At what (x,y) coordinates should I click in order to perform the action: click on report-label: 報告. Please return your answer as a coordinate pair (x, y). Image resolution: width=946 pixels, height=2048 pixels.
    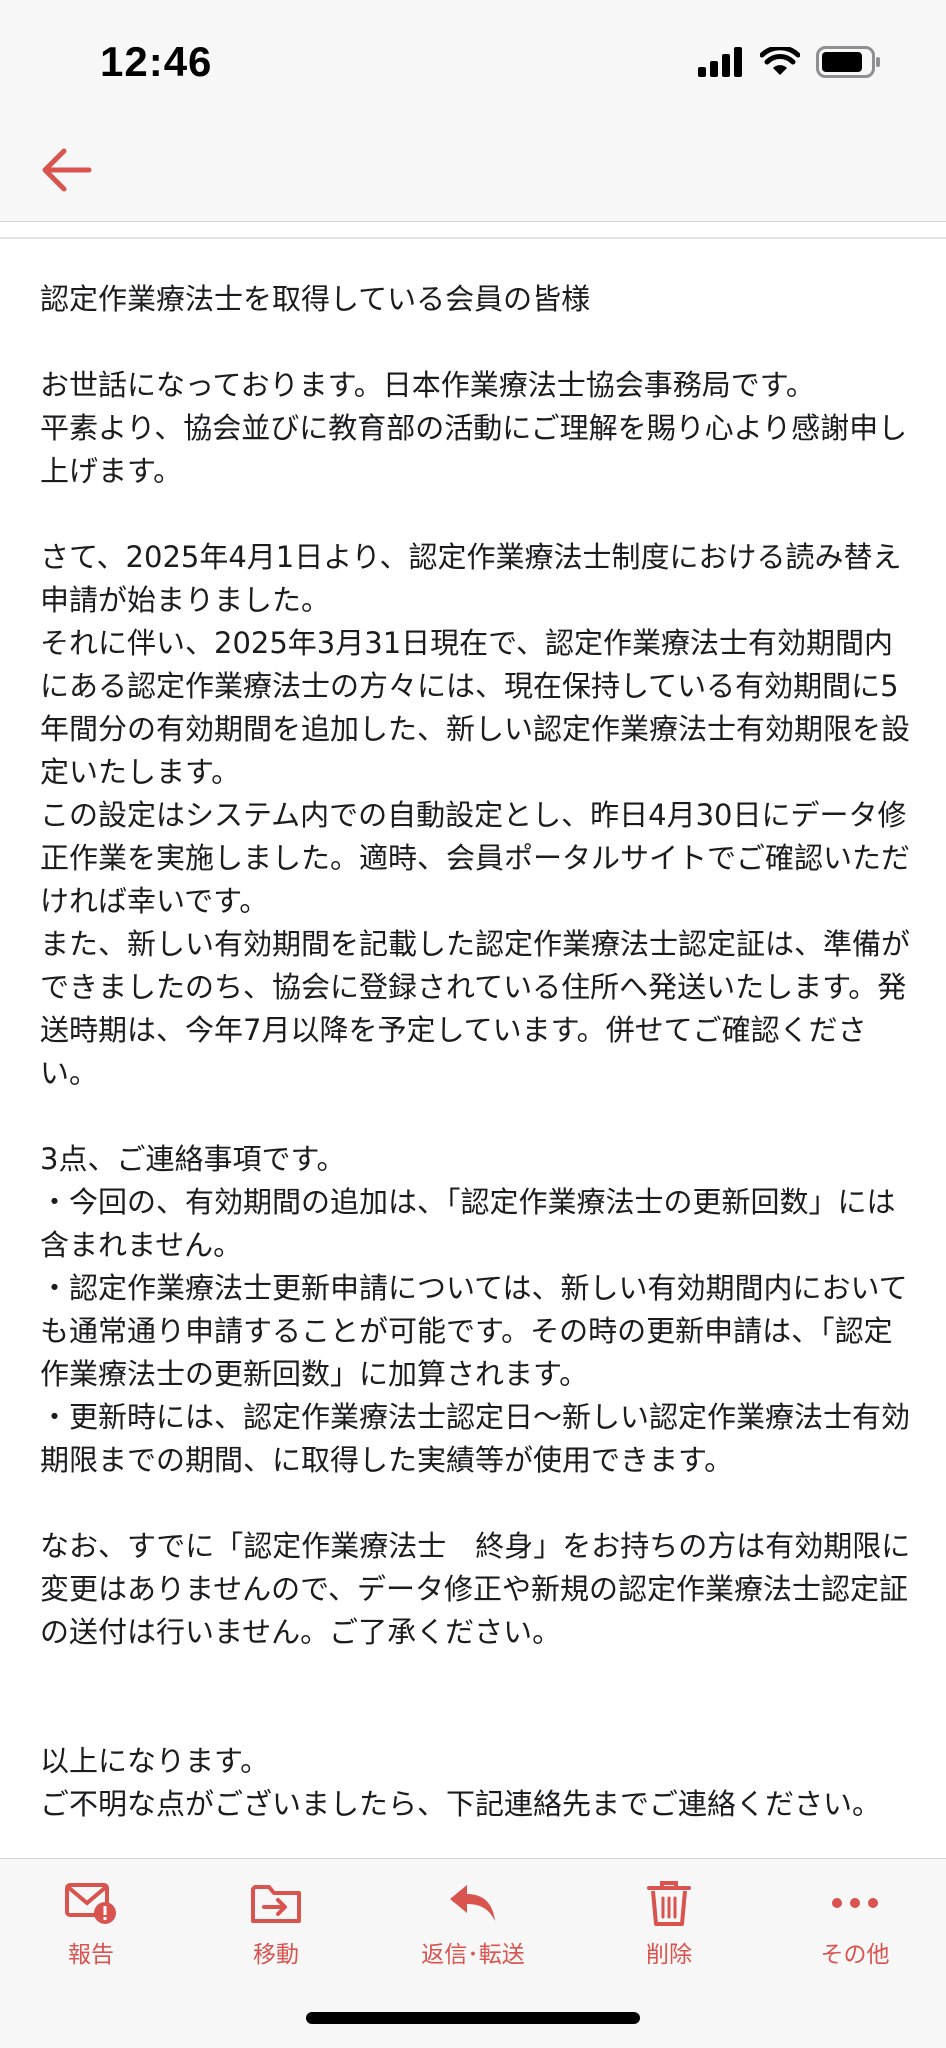
    Looking at the image, I should click on (91, 1955).